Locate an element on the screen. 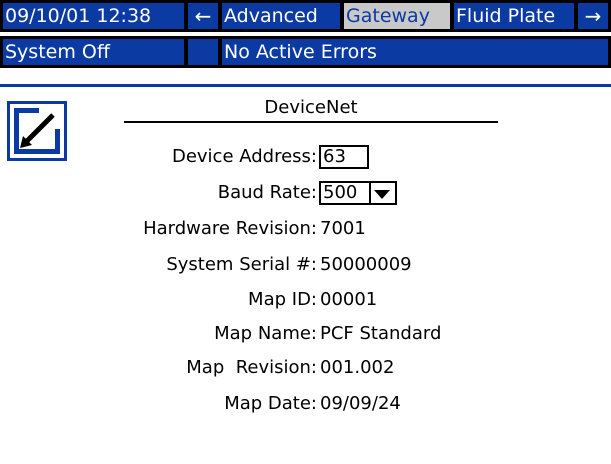 This screenshot has width=611, height=464. header-divider is located at coordinates (305, 85).